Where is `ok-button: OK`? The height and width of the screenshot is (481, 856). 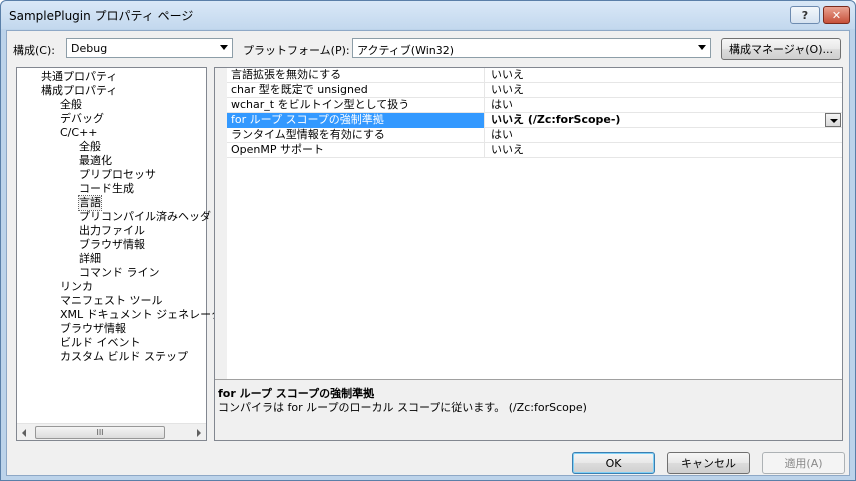 ok-button: OK is located at coordinates (613, 463).